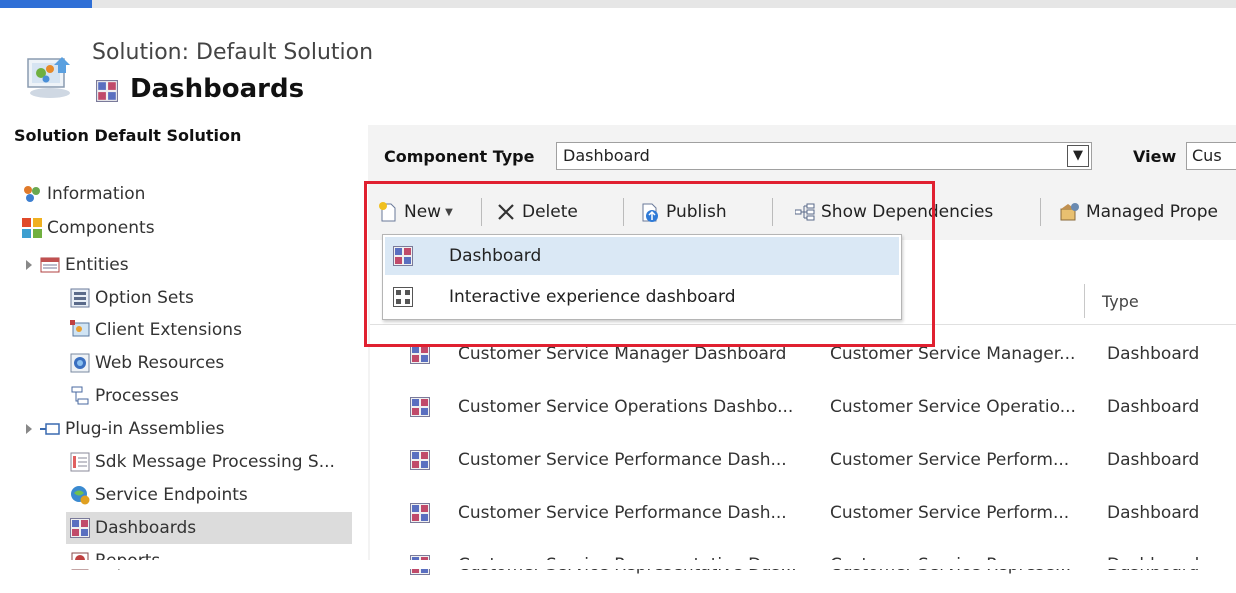 This screenshot has height=593, width=1236. I want to click on sdk-message-icon, so click(80, 462).